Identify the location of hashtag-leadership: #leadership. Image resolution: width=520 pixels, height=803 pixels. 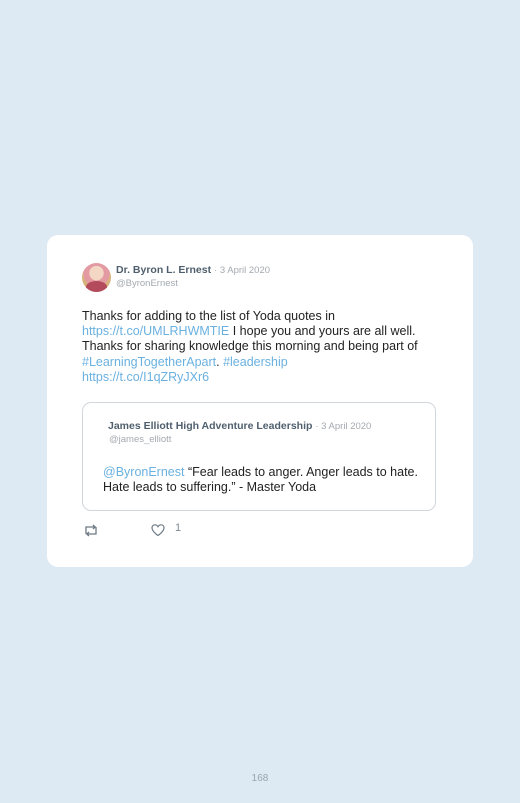
(255, 362).